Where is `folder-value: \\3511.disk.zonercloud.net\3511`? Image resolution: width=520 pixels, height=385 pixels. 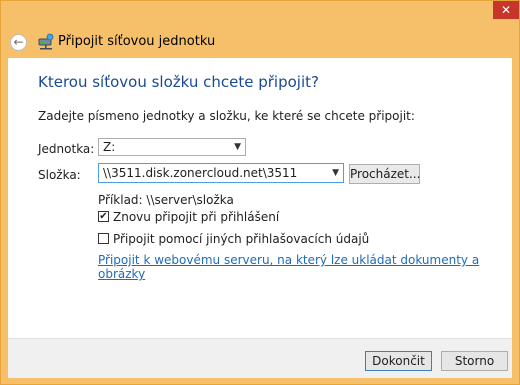
folder-value: \\3511.disk.zonercloud.net\3511 is located at coordinates (200, 173).